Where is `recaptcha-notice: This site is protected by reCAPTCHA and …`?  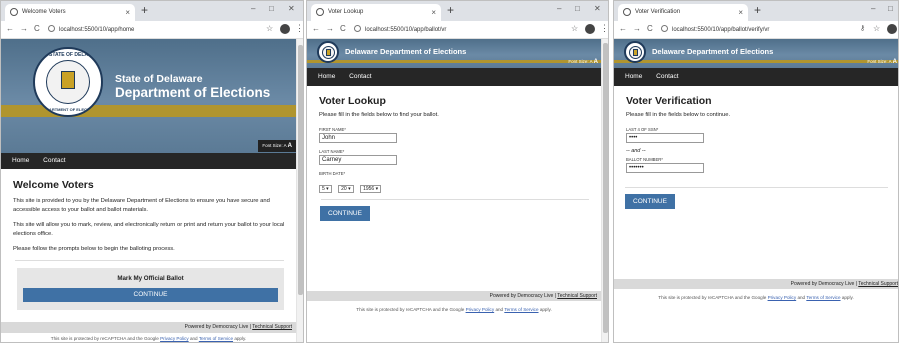 recaptcha-notice: This site is protected by reCAPTCHA and … is located at coordinates (756, 297).